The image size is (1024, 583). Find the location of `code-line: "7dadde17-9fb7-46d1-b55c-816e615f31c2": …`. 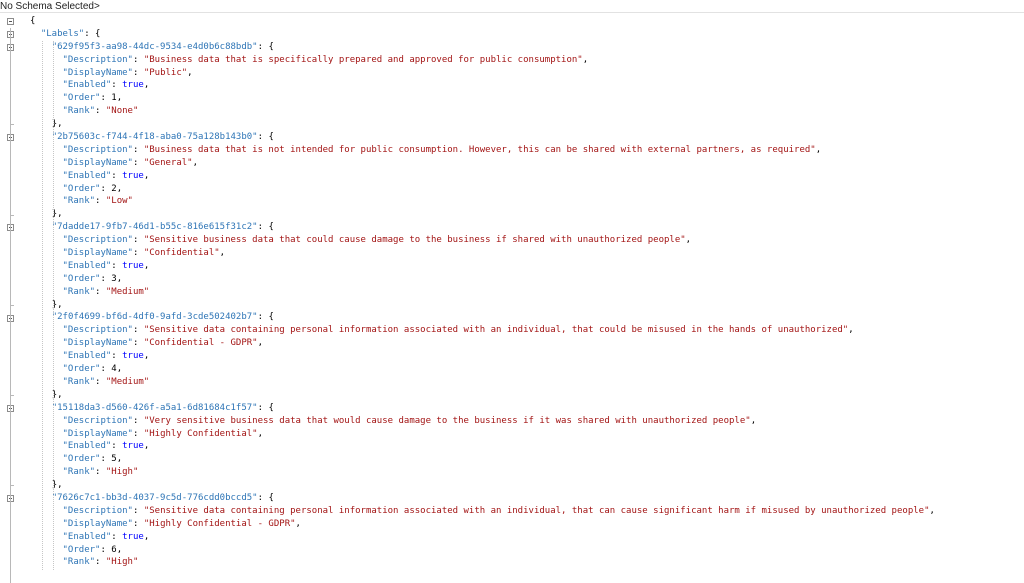

code-line: "7dadde17-9fb7-46d1-b55c-816e615f31c2": … is located at coordinates (162, 227).